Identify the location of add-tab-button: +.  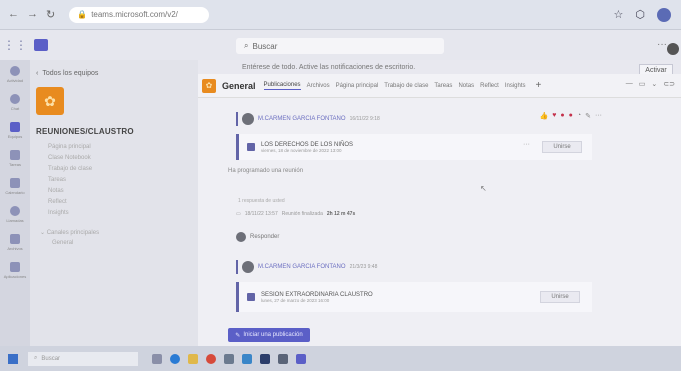
(539, 85).